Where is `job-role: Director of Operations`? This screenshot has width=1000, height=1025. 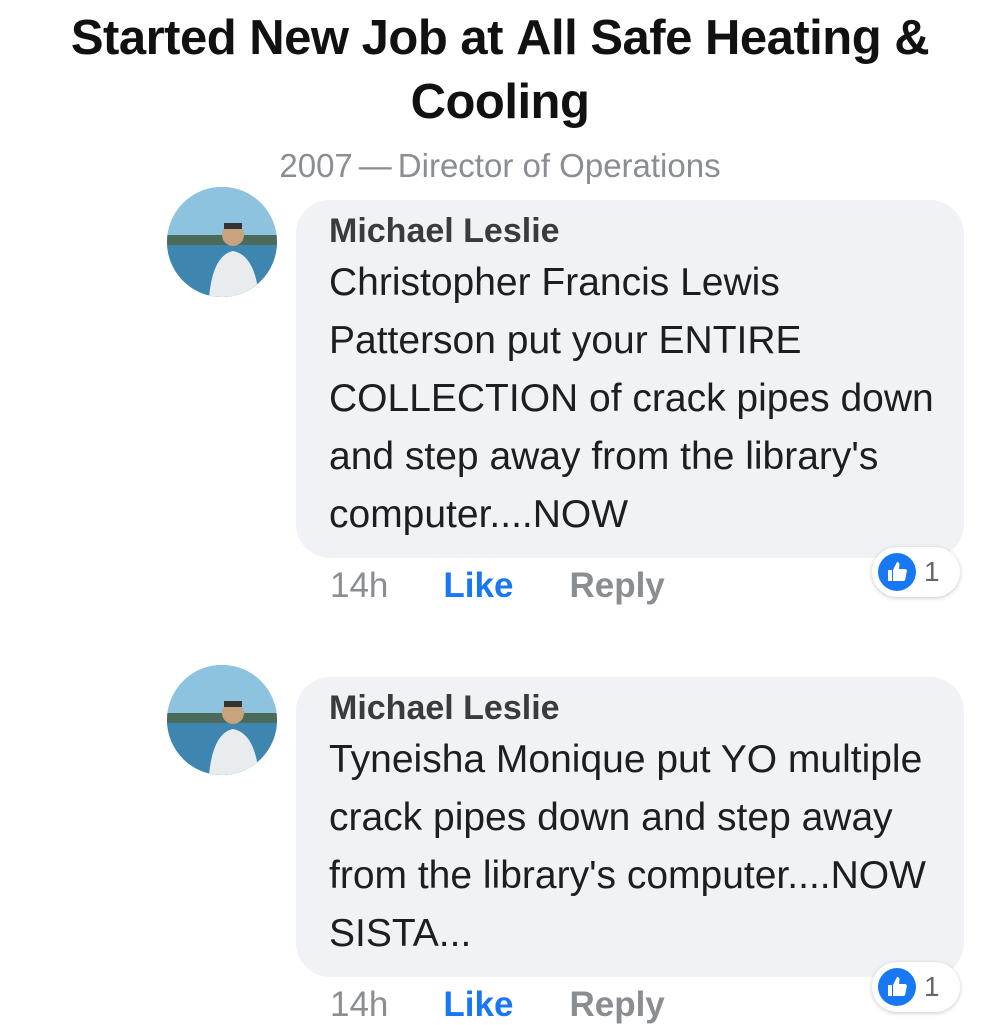 job-role: Director of Operations is located at coordinates (559, 165).